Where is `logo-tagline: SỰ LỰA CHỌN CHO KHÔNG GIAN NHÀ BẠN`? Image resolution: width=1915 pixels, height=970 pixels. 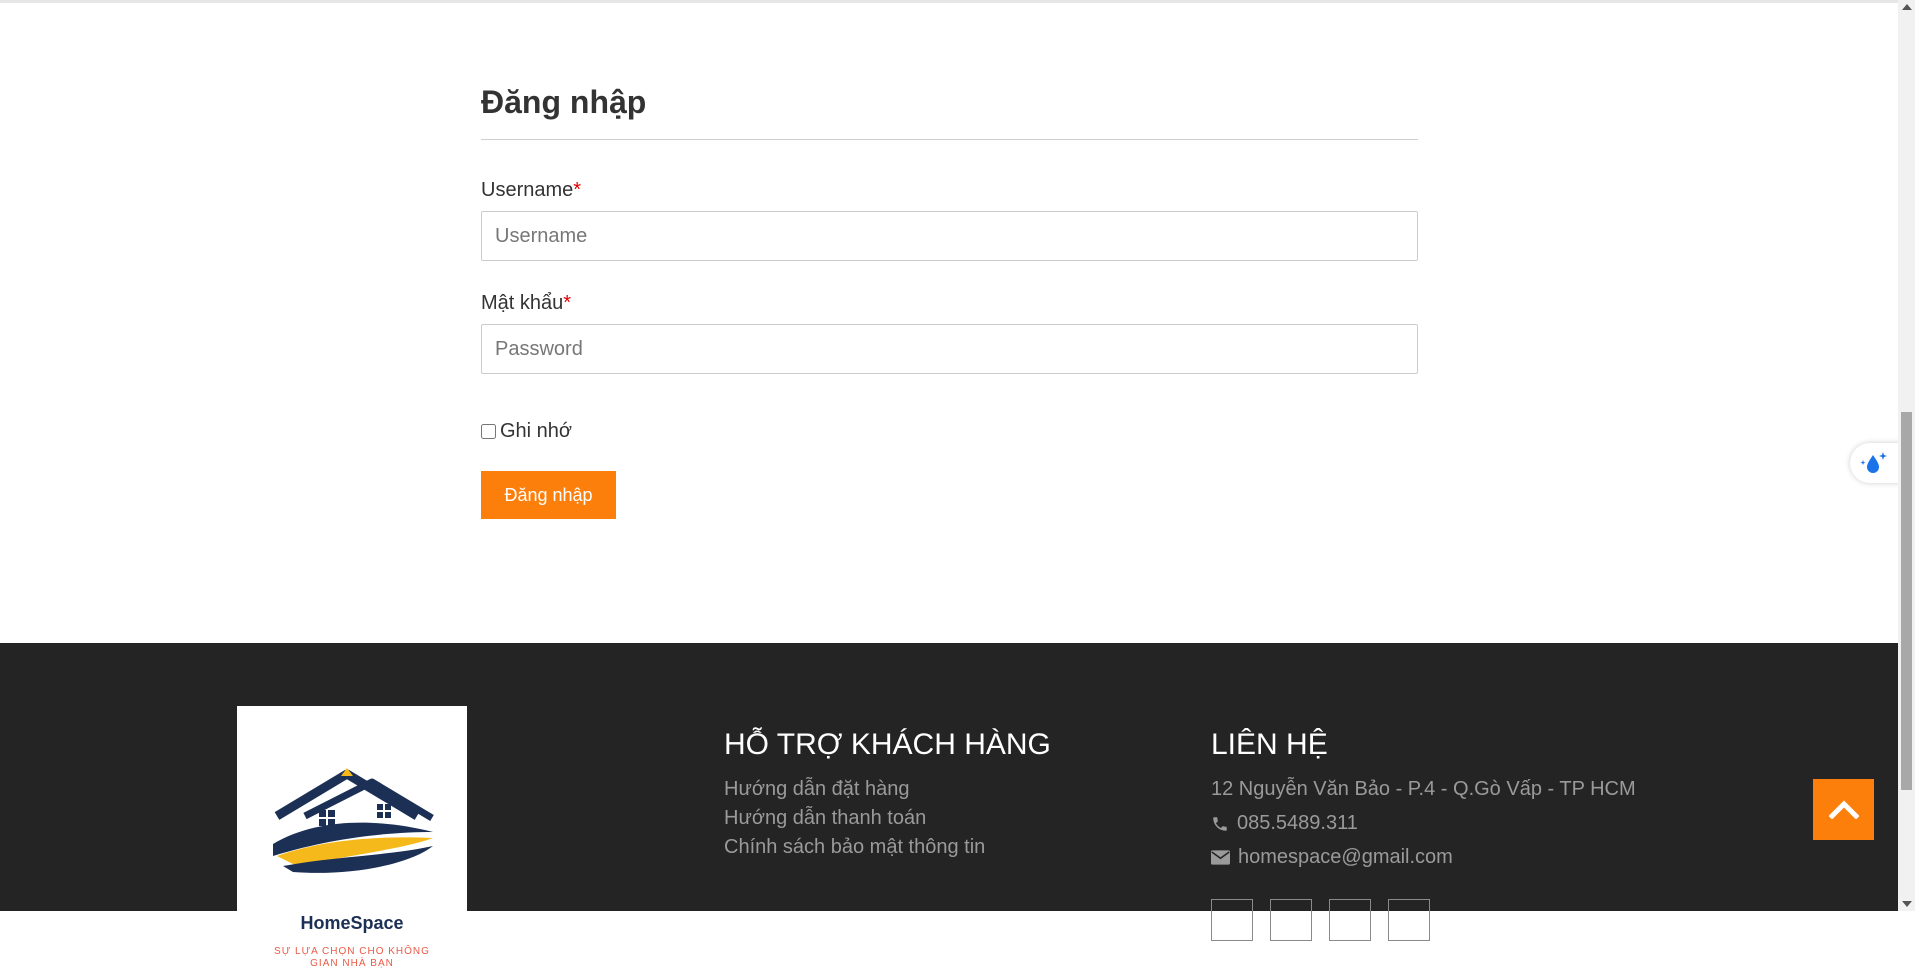
logo-tagline: SỰ LỰA CHỌN CHO KHÔNG GIAN NHÀ BẠN is located at coordinates (352, 957).